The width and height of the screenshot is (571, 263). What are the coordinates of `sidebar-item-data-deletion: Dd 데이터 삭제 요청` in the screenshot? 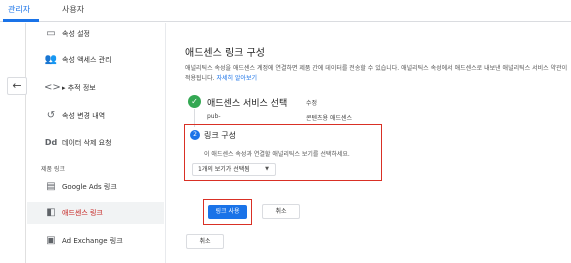 It's located at (95, 143).